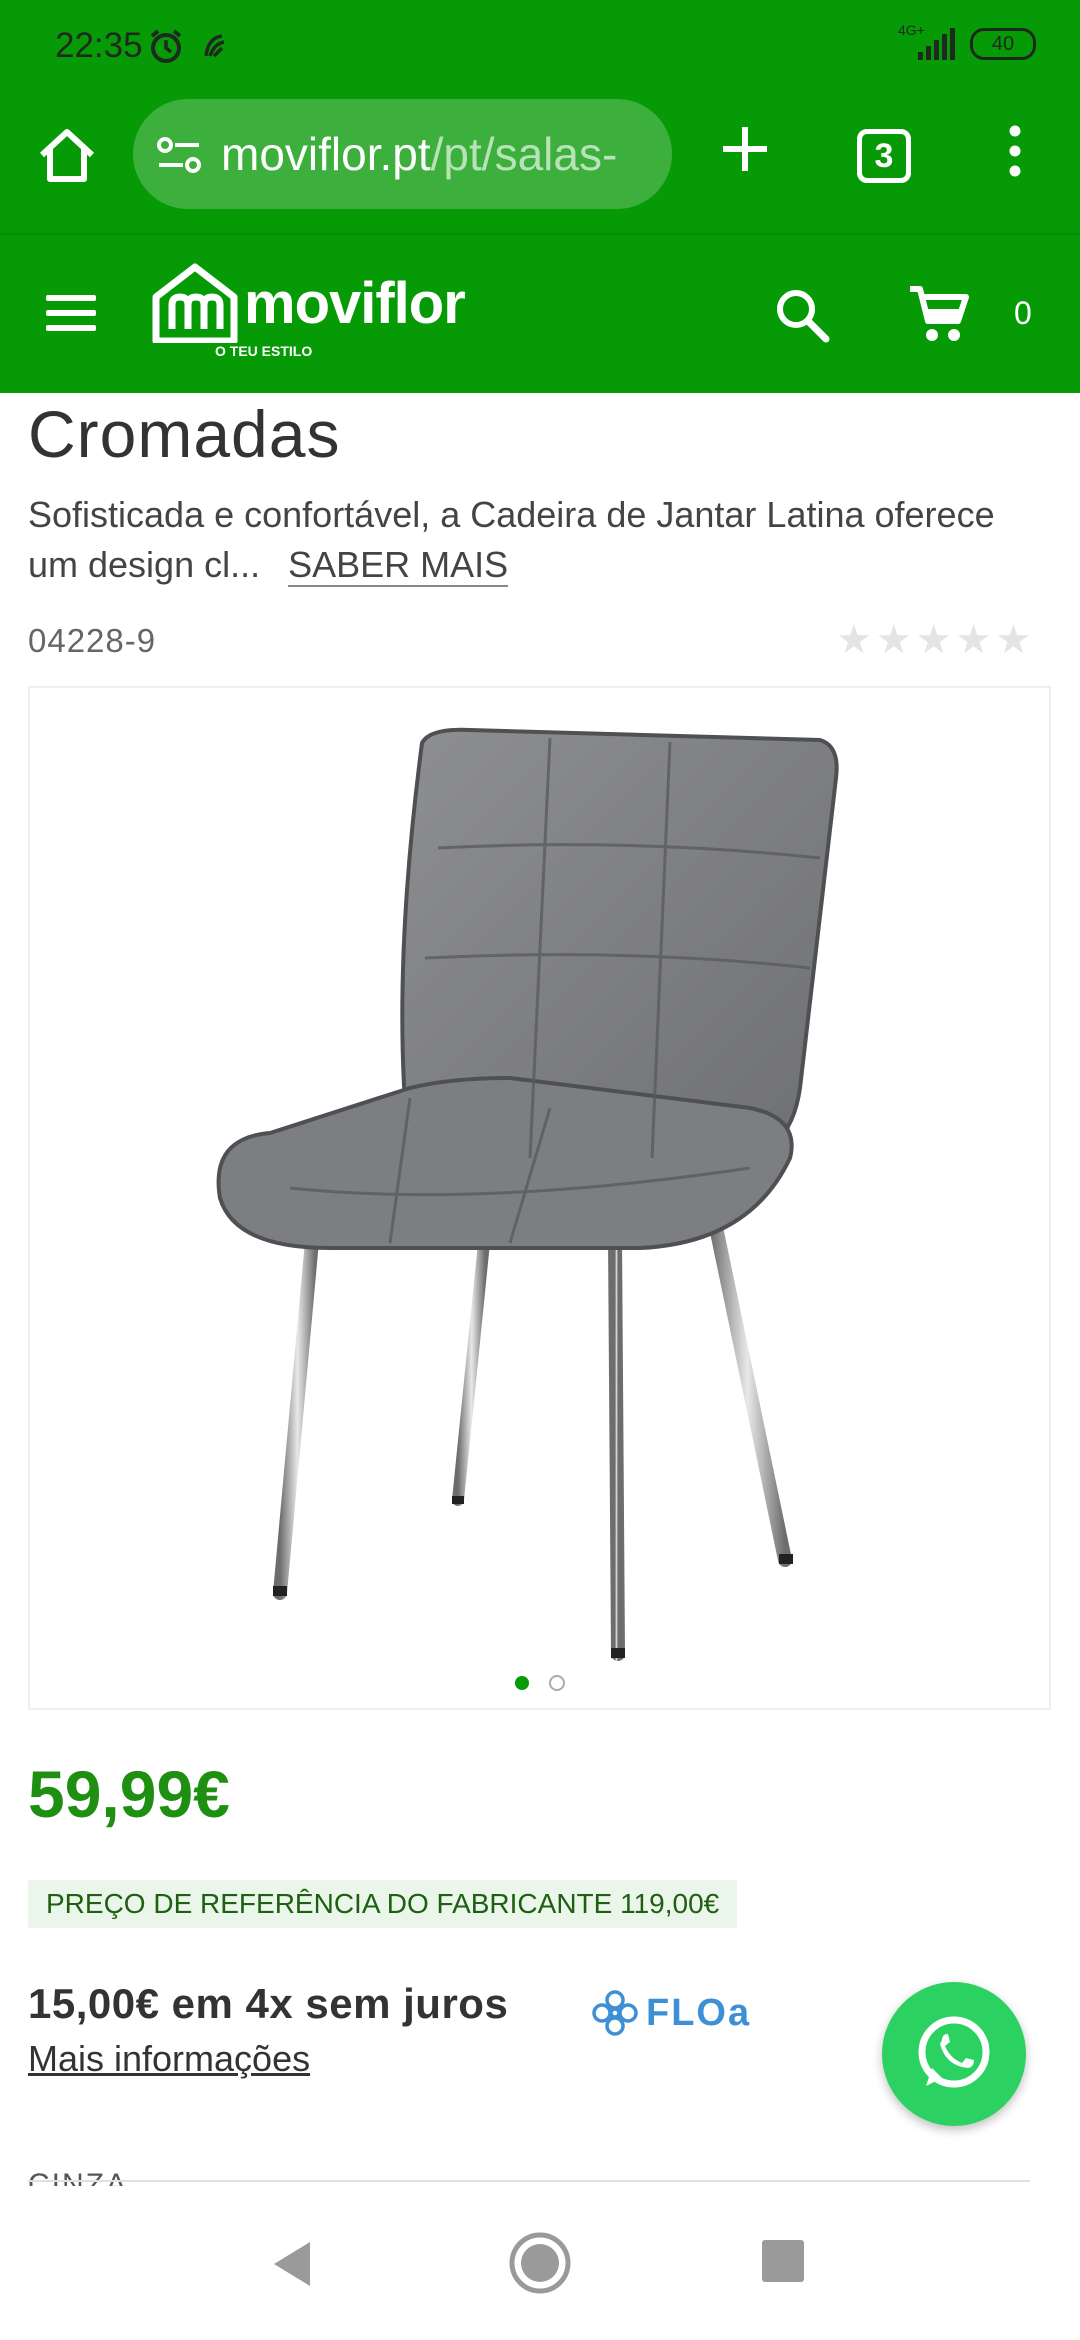 The image size is (1080, 2340). I want to click on more-menu-button, so click(1015, 151).